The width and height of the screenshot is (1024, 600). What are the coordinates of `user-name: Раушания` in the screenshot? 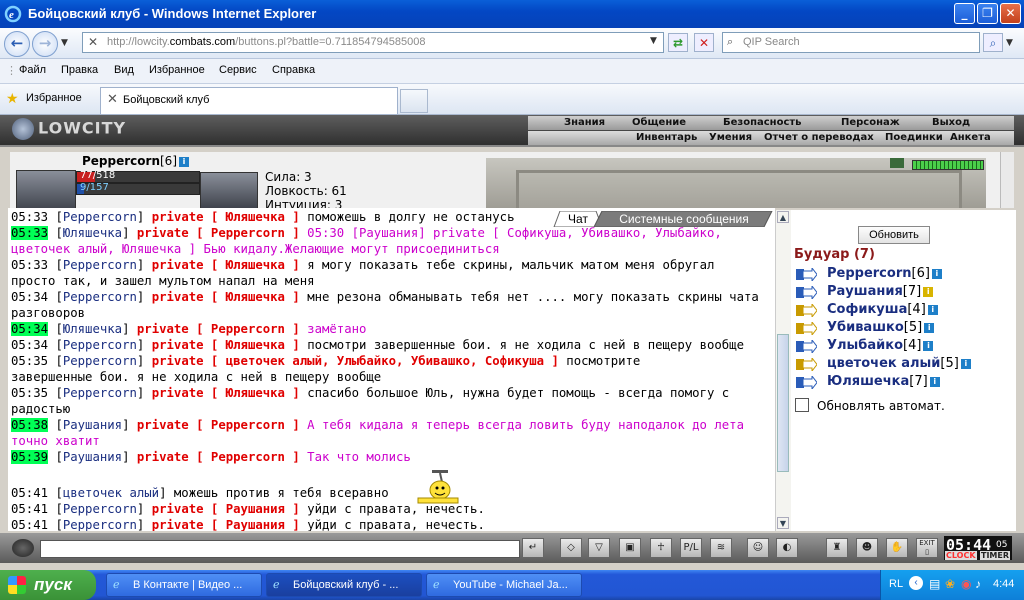 It's located at (865, 291).